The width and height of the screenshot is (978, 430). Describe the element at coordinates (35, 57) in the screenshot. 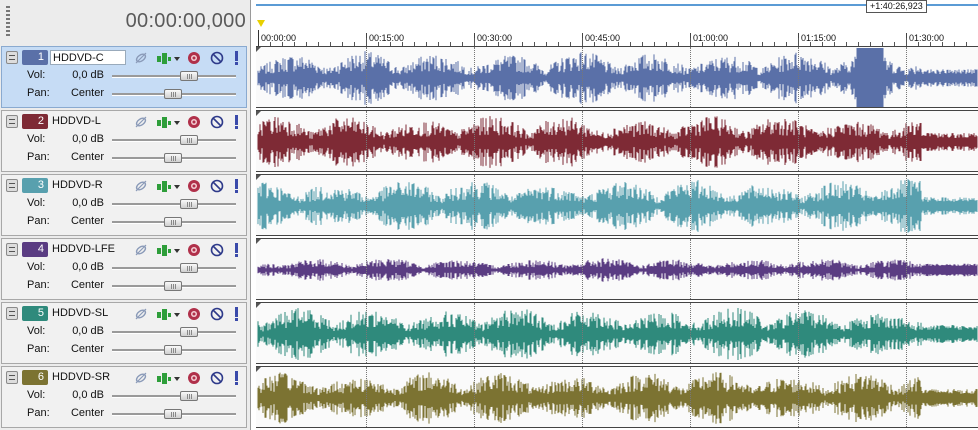

I see `track-number: 1` at that location.